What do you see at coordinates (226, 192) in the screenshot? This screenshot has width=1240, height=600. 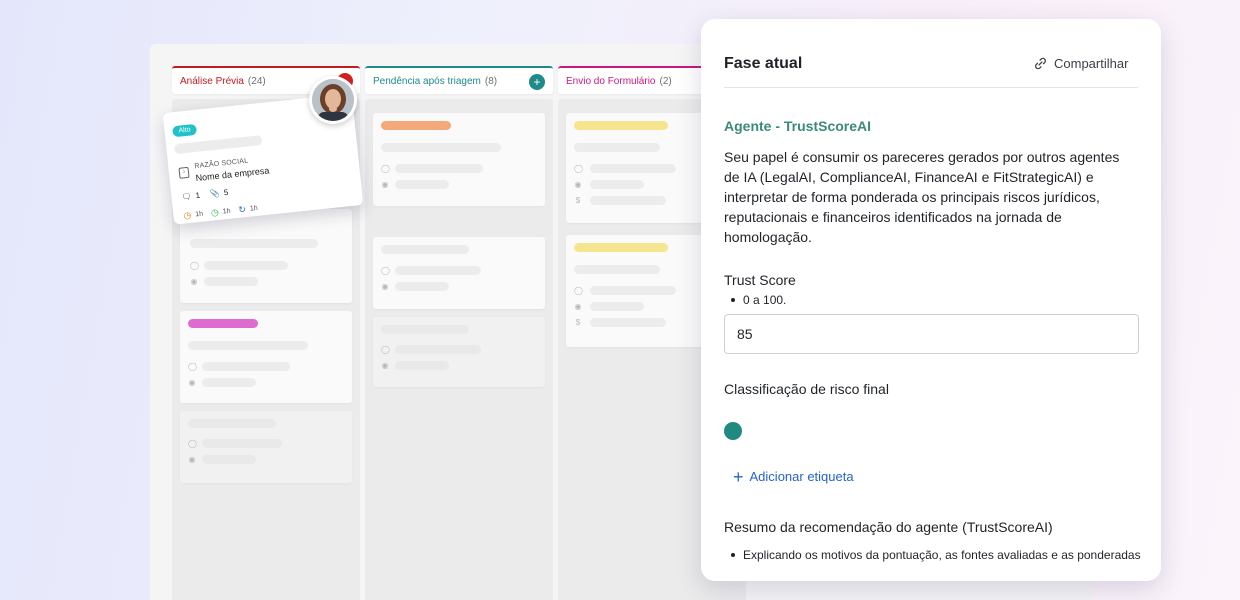 I see `attachment-count: 5` at bounding box center [226, 192].